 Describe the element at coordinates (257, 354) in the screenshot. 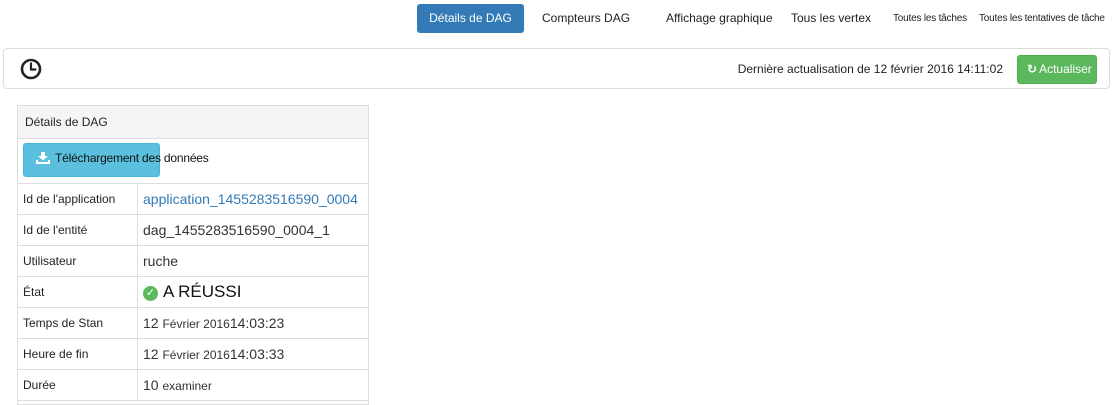

I see `end-clock-time: 14:03:33` at that location.